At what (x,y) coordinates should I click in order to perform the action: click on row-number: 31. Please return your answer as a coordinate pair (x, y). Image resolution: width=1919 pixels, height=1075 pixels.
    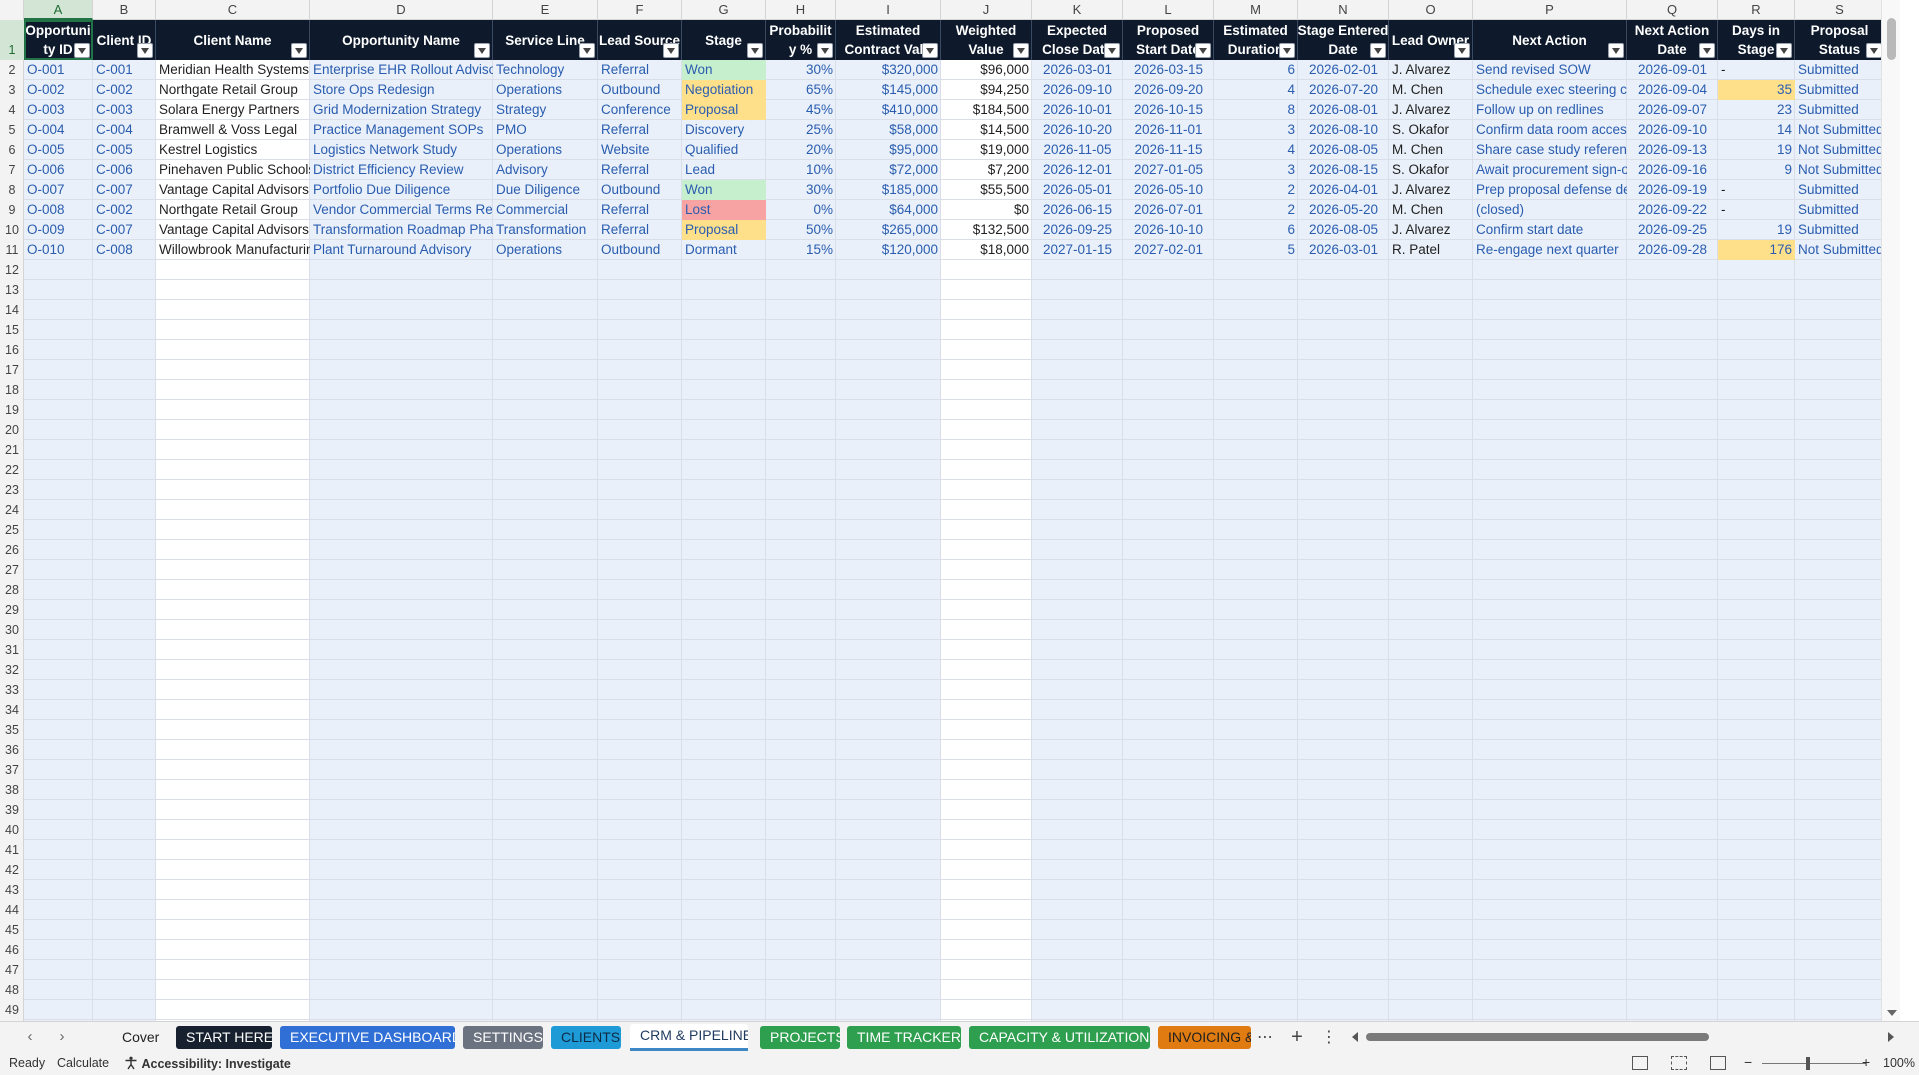
    Looking at the image, I should click on (12, 650).